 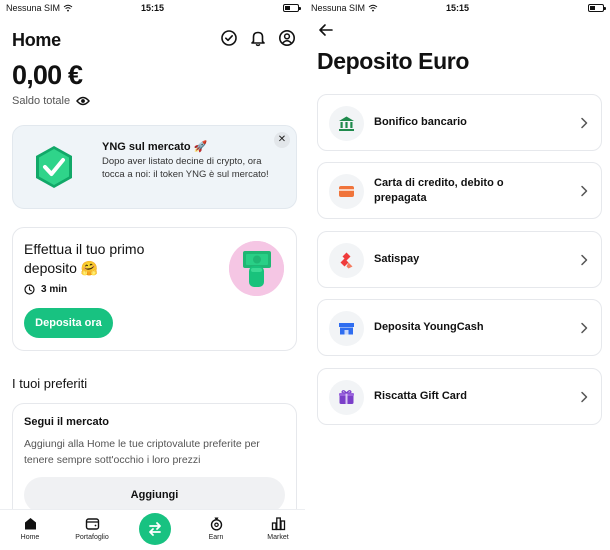 I want to click on duration-row: 3 min, so click(x=45, y=289).